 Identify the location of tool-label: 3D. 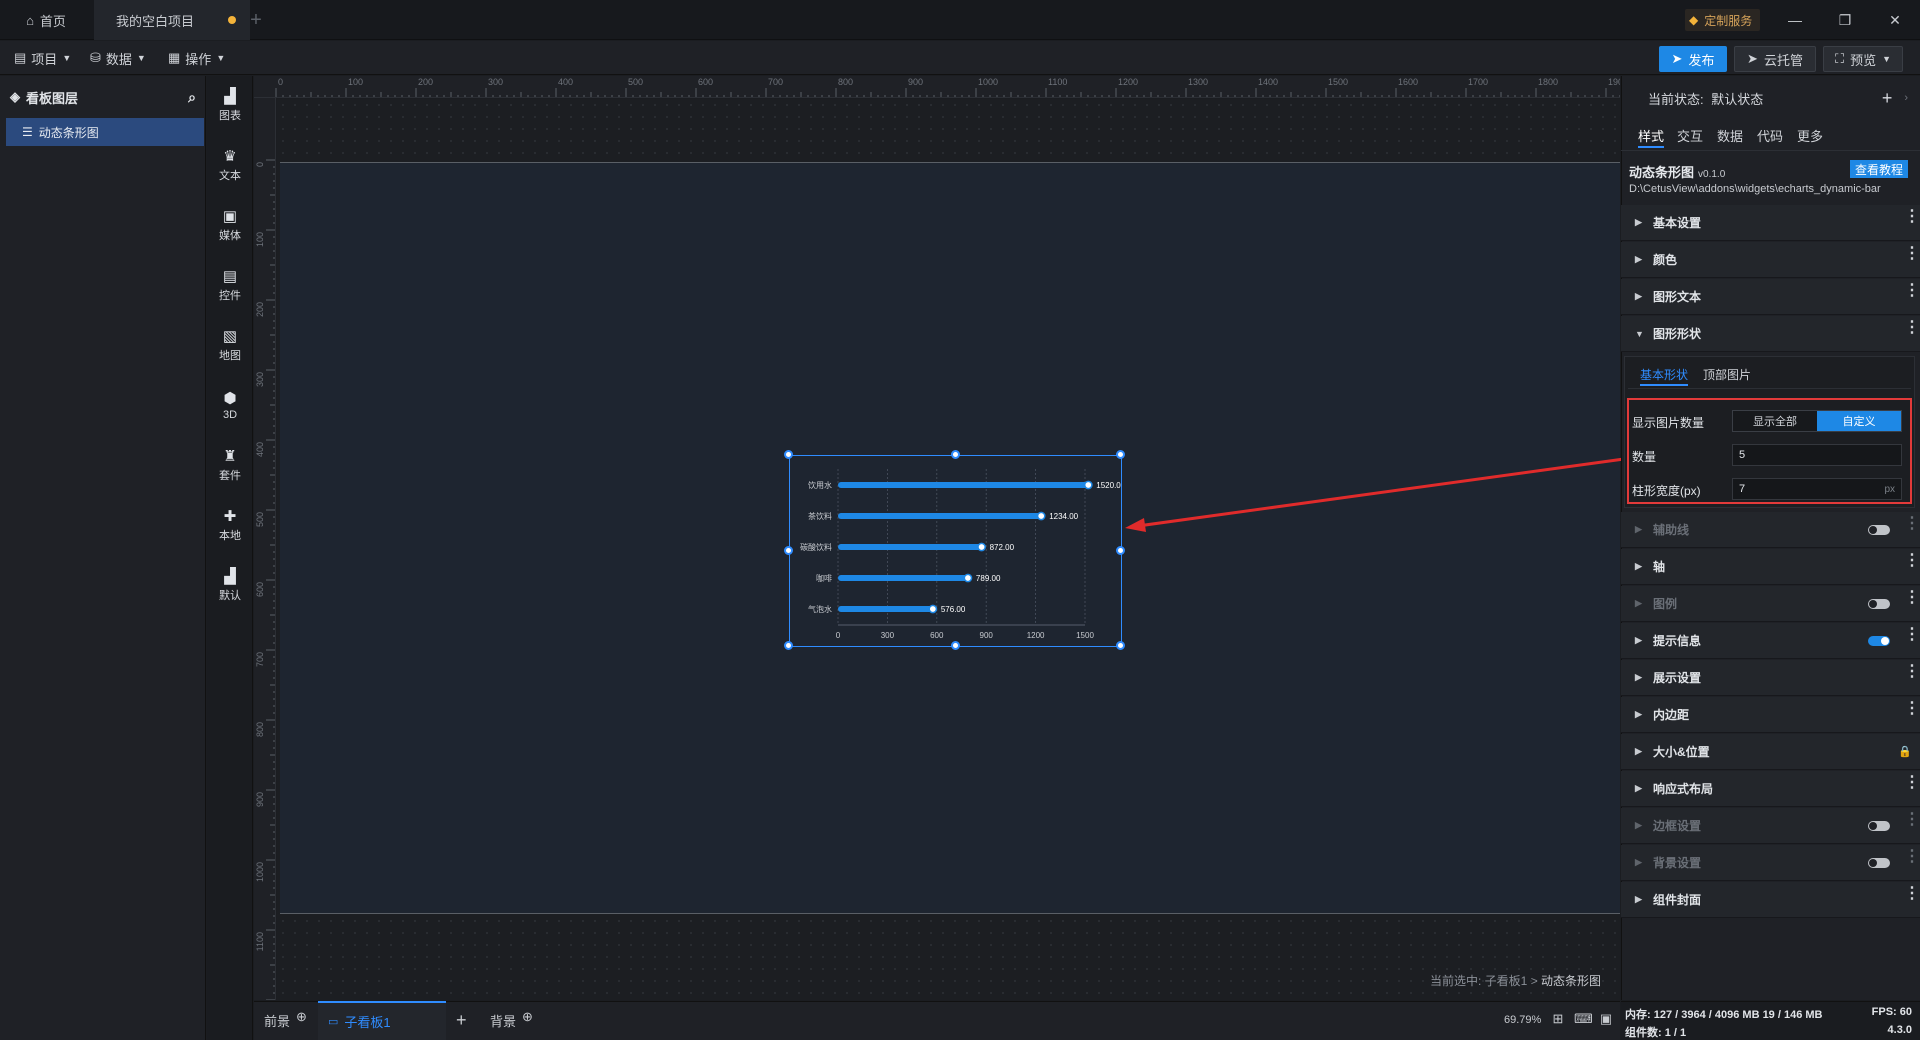
(230, 415).